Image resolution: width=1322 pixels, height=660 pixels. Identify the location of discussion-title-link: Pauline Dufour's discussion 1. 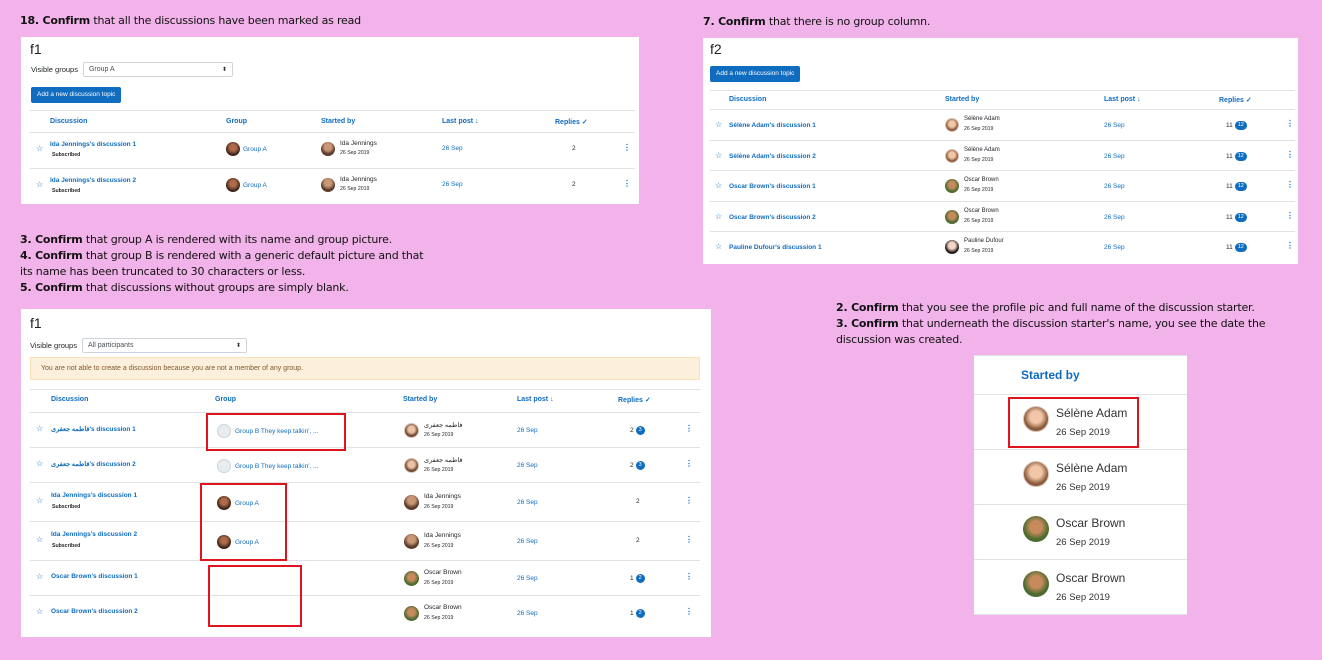
(775, 247).